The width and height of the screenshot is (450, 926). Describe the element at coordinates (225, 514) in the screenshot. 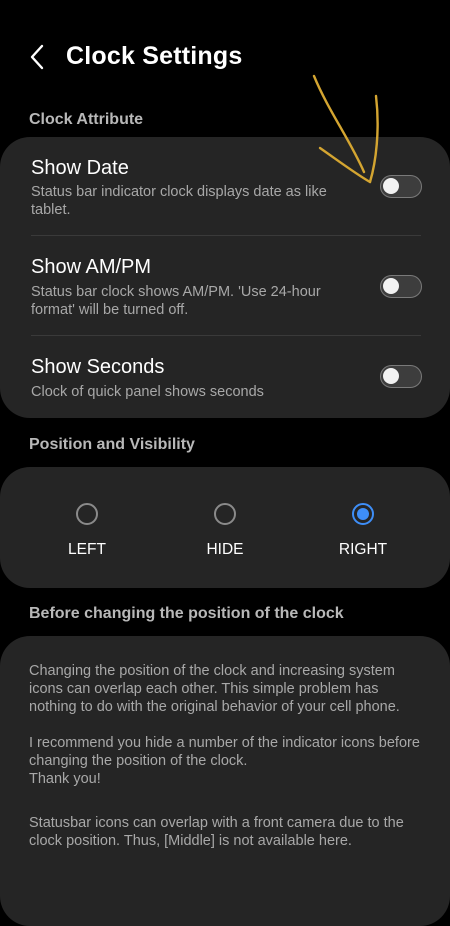

I see `radio-hide` at that location.